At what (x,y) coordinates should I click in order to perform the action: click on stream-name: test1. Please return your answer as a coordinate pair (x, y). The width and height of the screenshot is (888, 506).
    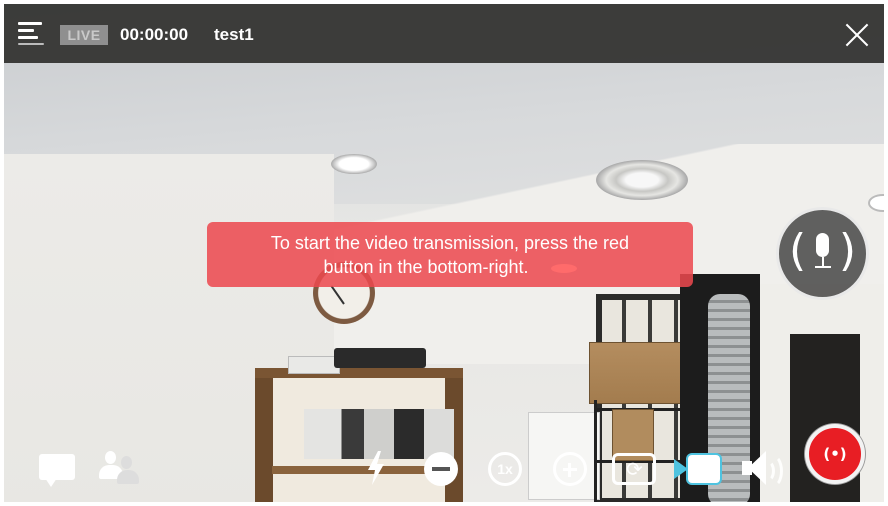
    Looking at the image, I should click on (234, 34).